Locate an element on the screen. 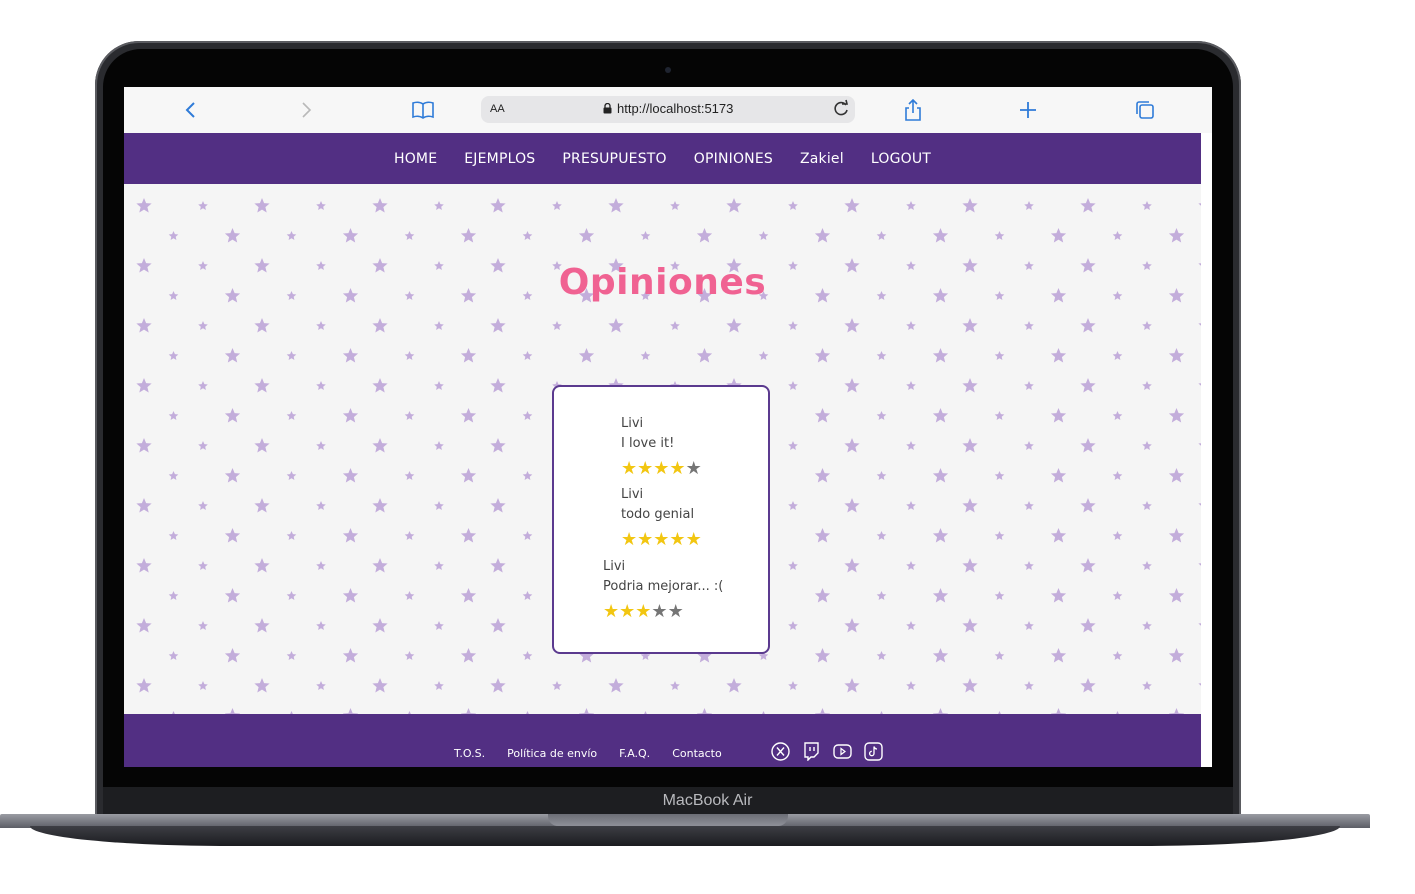 This screenshot has height=894, width=1415. forward-button is located at coordinates (306, 110).